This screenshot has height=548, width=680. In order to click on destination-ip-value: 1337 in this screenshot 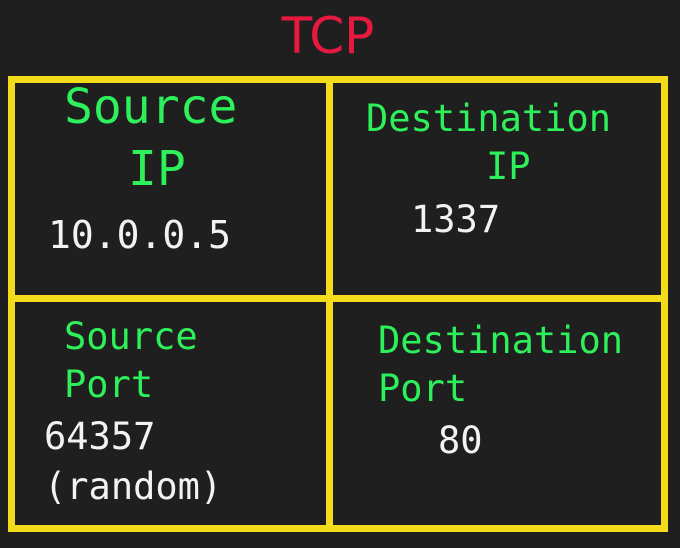, I will do `click(456, 219)`.